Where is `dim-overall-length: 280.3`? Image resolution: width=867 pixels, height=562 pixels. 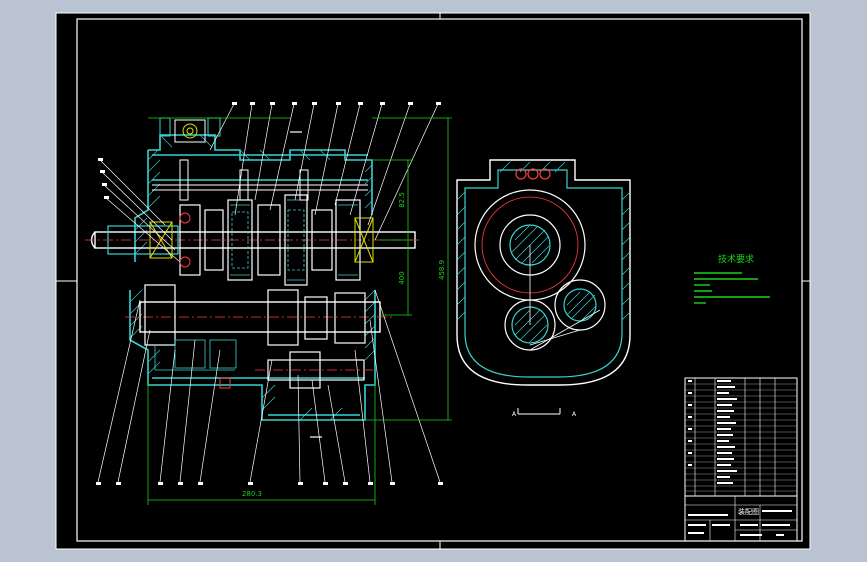 dim-overall-length: 280.3 is located at coordinates (252, 494).